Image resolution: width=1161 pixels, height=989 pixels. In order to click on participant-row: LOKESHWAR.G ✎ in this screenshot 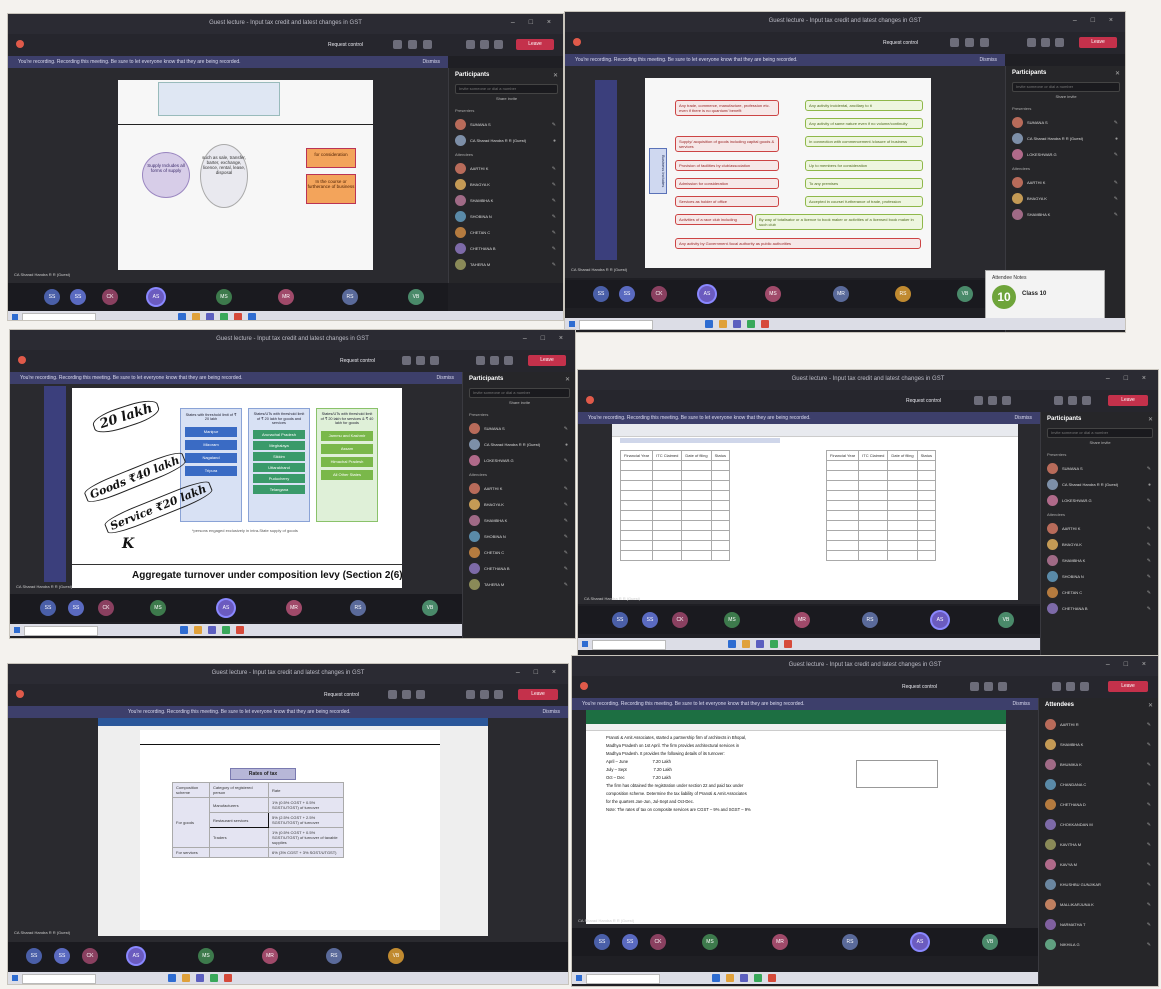, I will do `click(1067, 155)`.